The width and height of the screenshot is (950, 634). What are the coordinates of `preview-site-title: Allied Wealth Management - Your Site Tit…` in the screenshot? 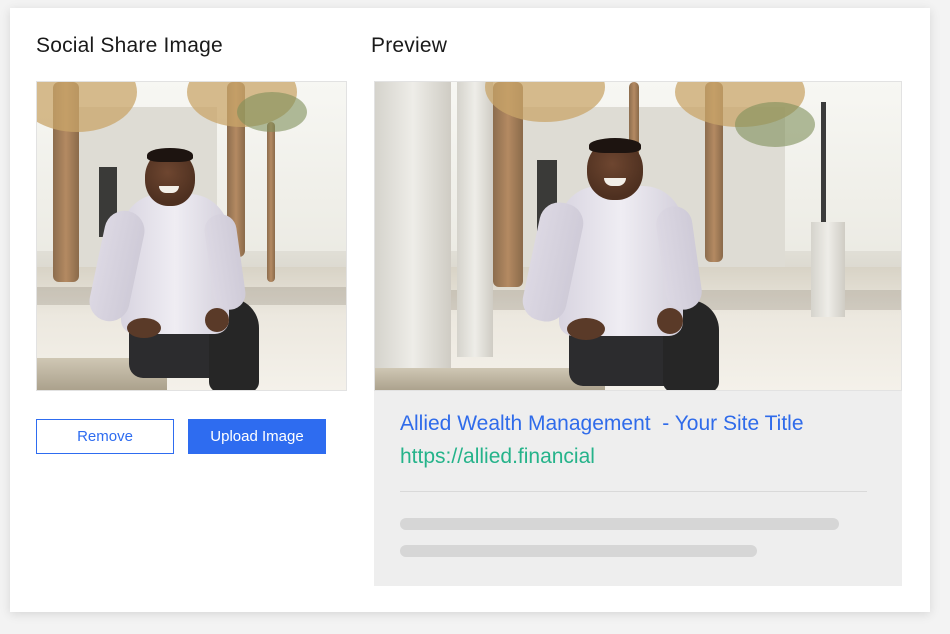 It's located at (602, 423).